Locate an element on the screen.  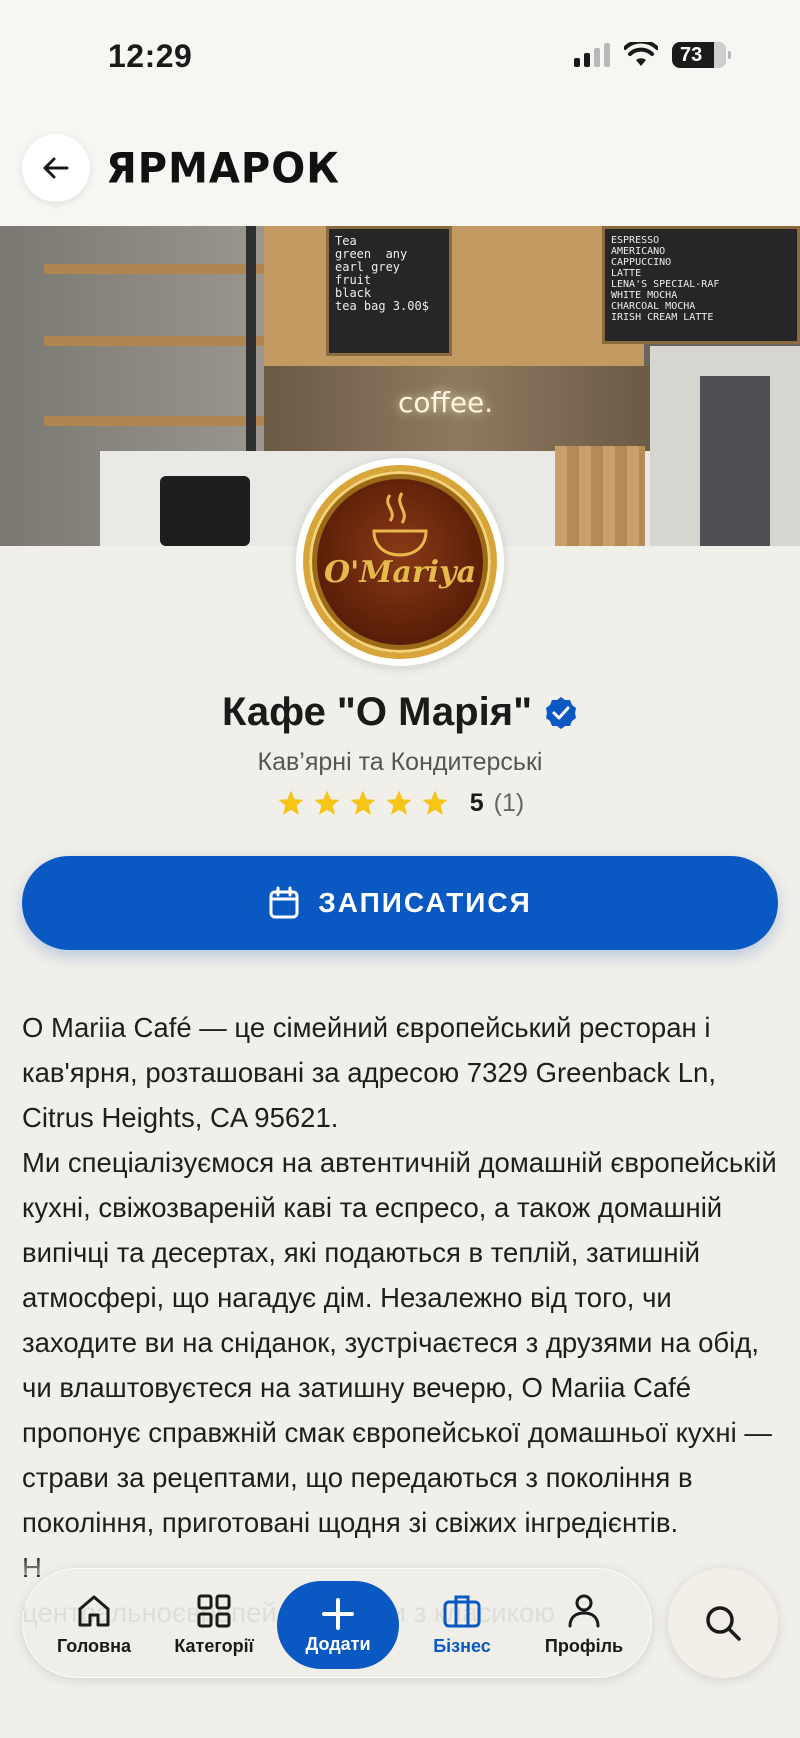
grid-icon is located at coordinates (214, 1610).